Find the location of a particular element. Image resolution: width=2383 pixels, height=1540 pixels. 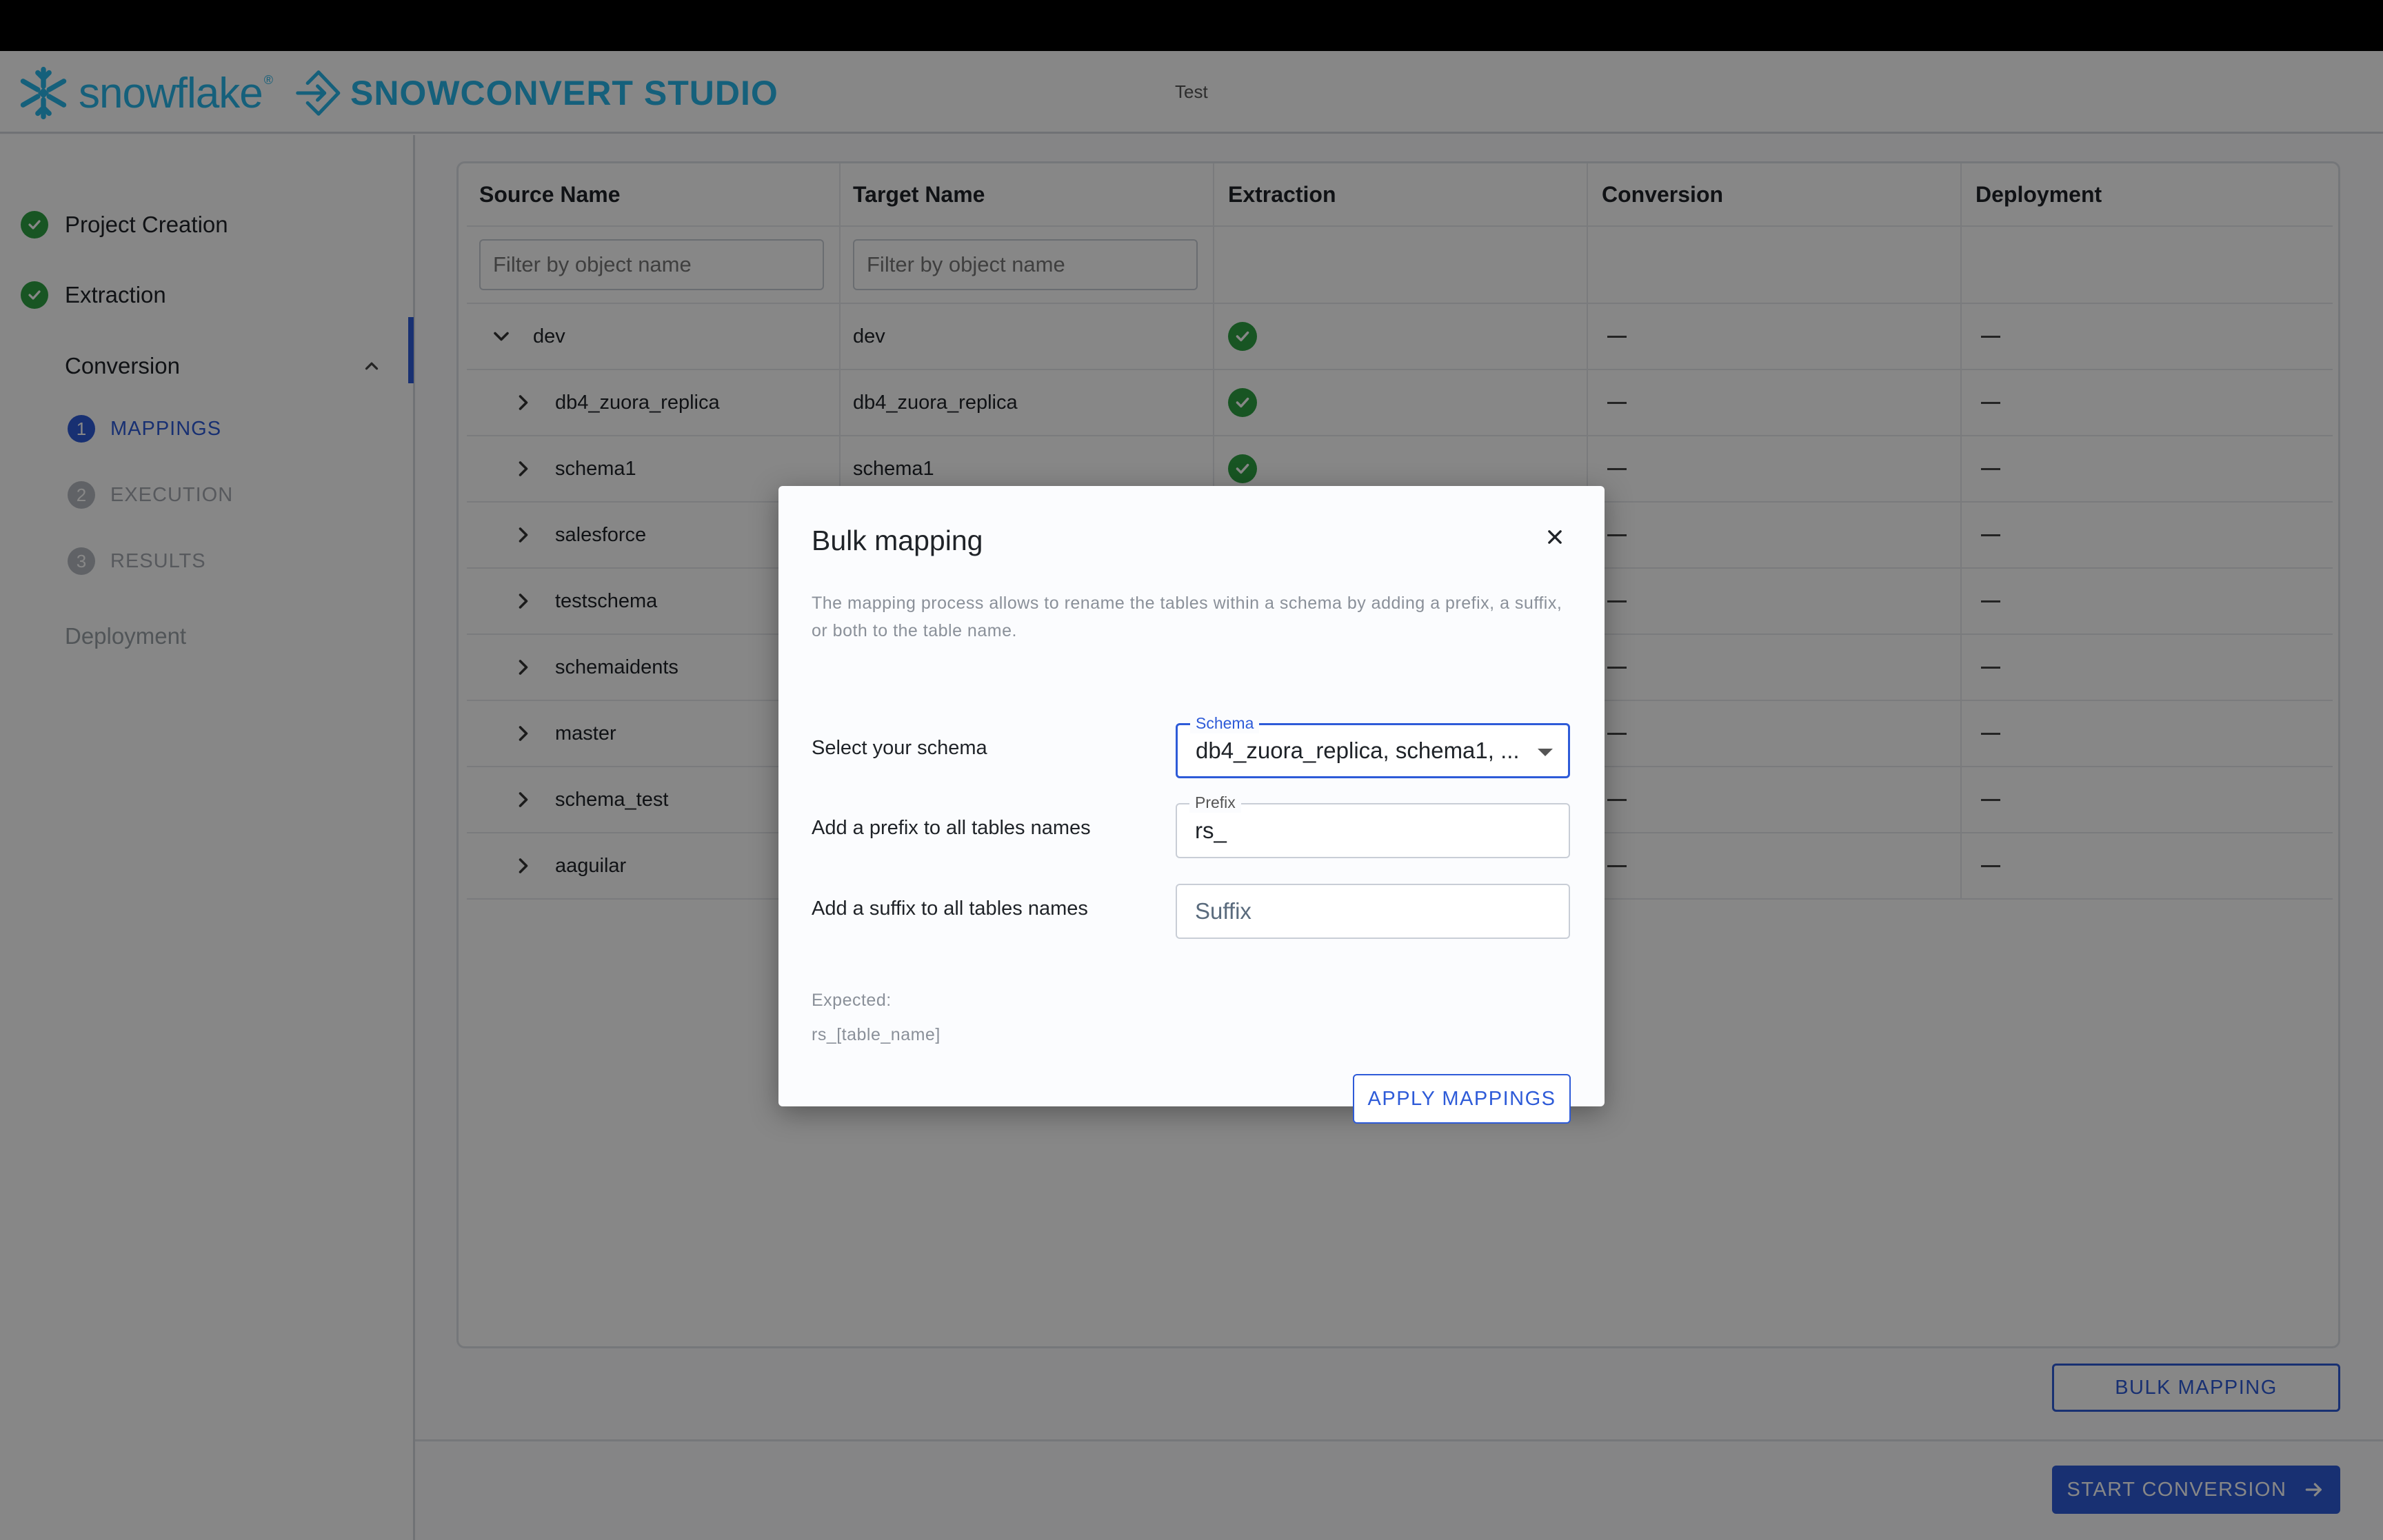

suffix-row-label: Add a suffix to all tables names is located at coordinates (950, 909).